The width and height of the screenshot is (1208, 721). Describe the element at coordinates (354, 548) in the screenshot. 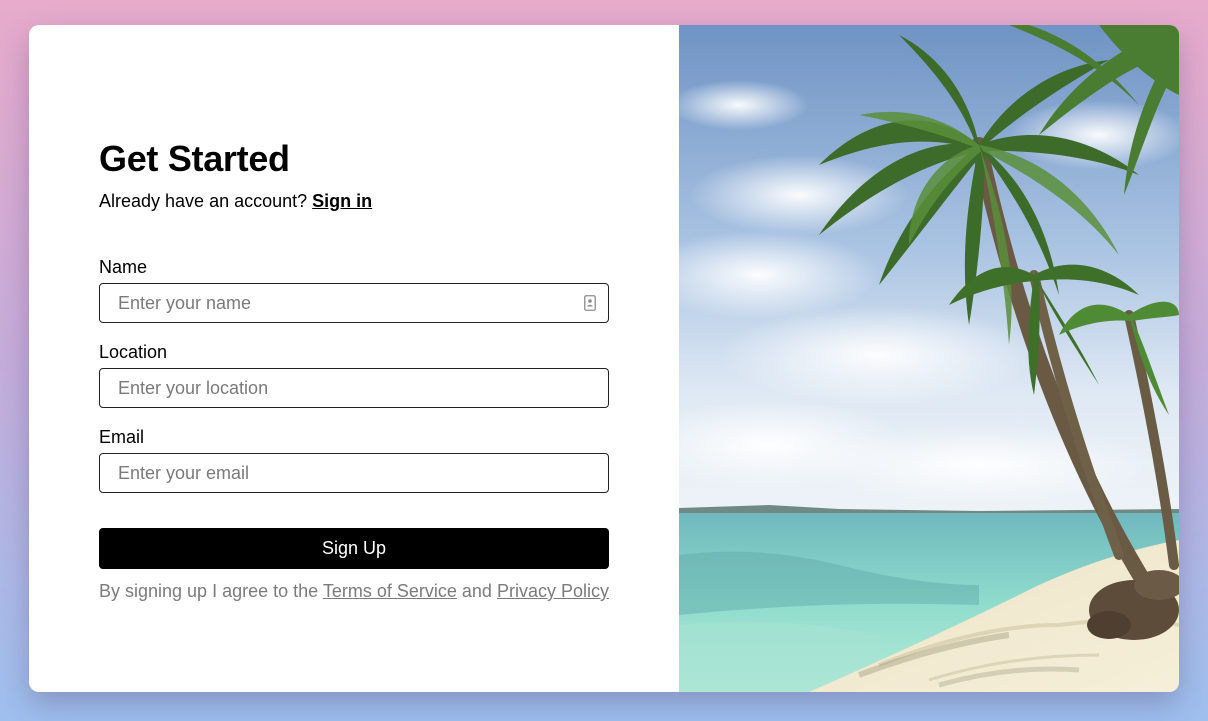

I see `signup-button: Sign Up` at that location.